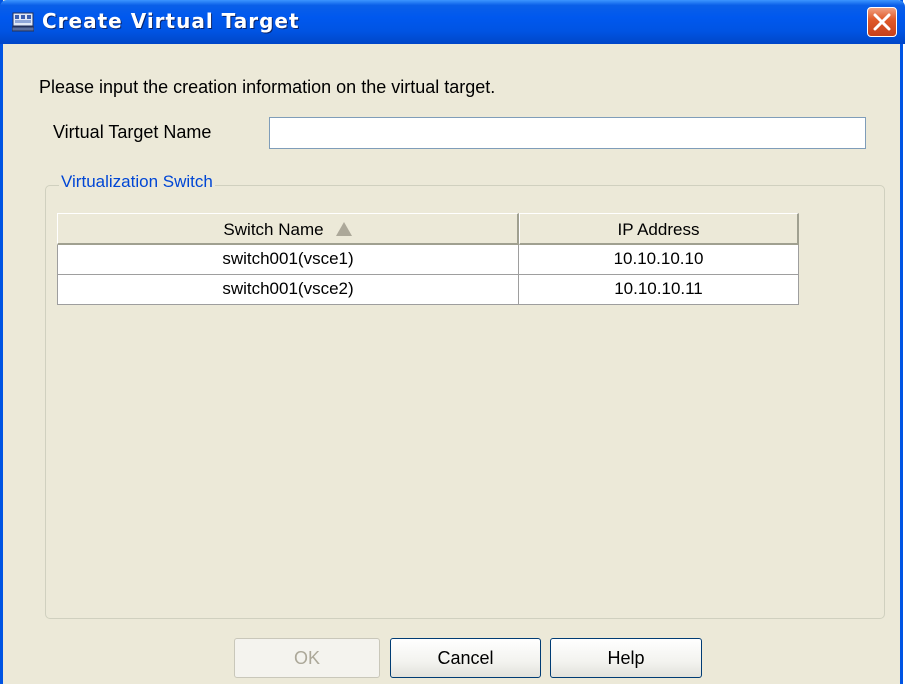  What do you see at coordinates (171, 21) in the screenshot?
I see `window-title: Create Virtual Target` at bounding box center [171, 21].